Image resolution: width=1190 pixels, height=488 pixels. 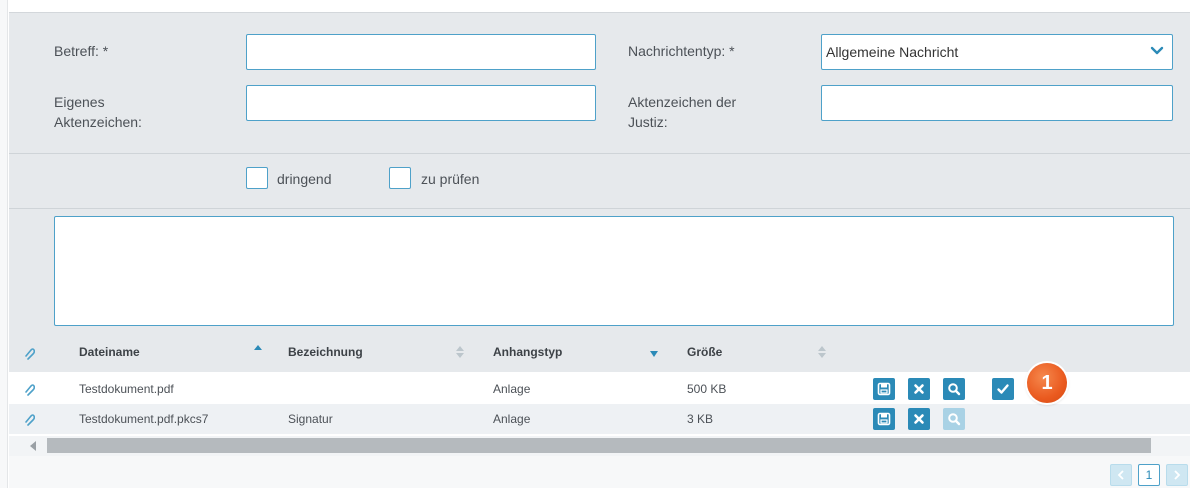 What do you see at coordinates (997, 103) in the screenshot?
I see `court-reference-input` at bounding box center [997, 103].